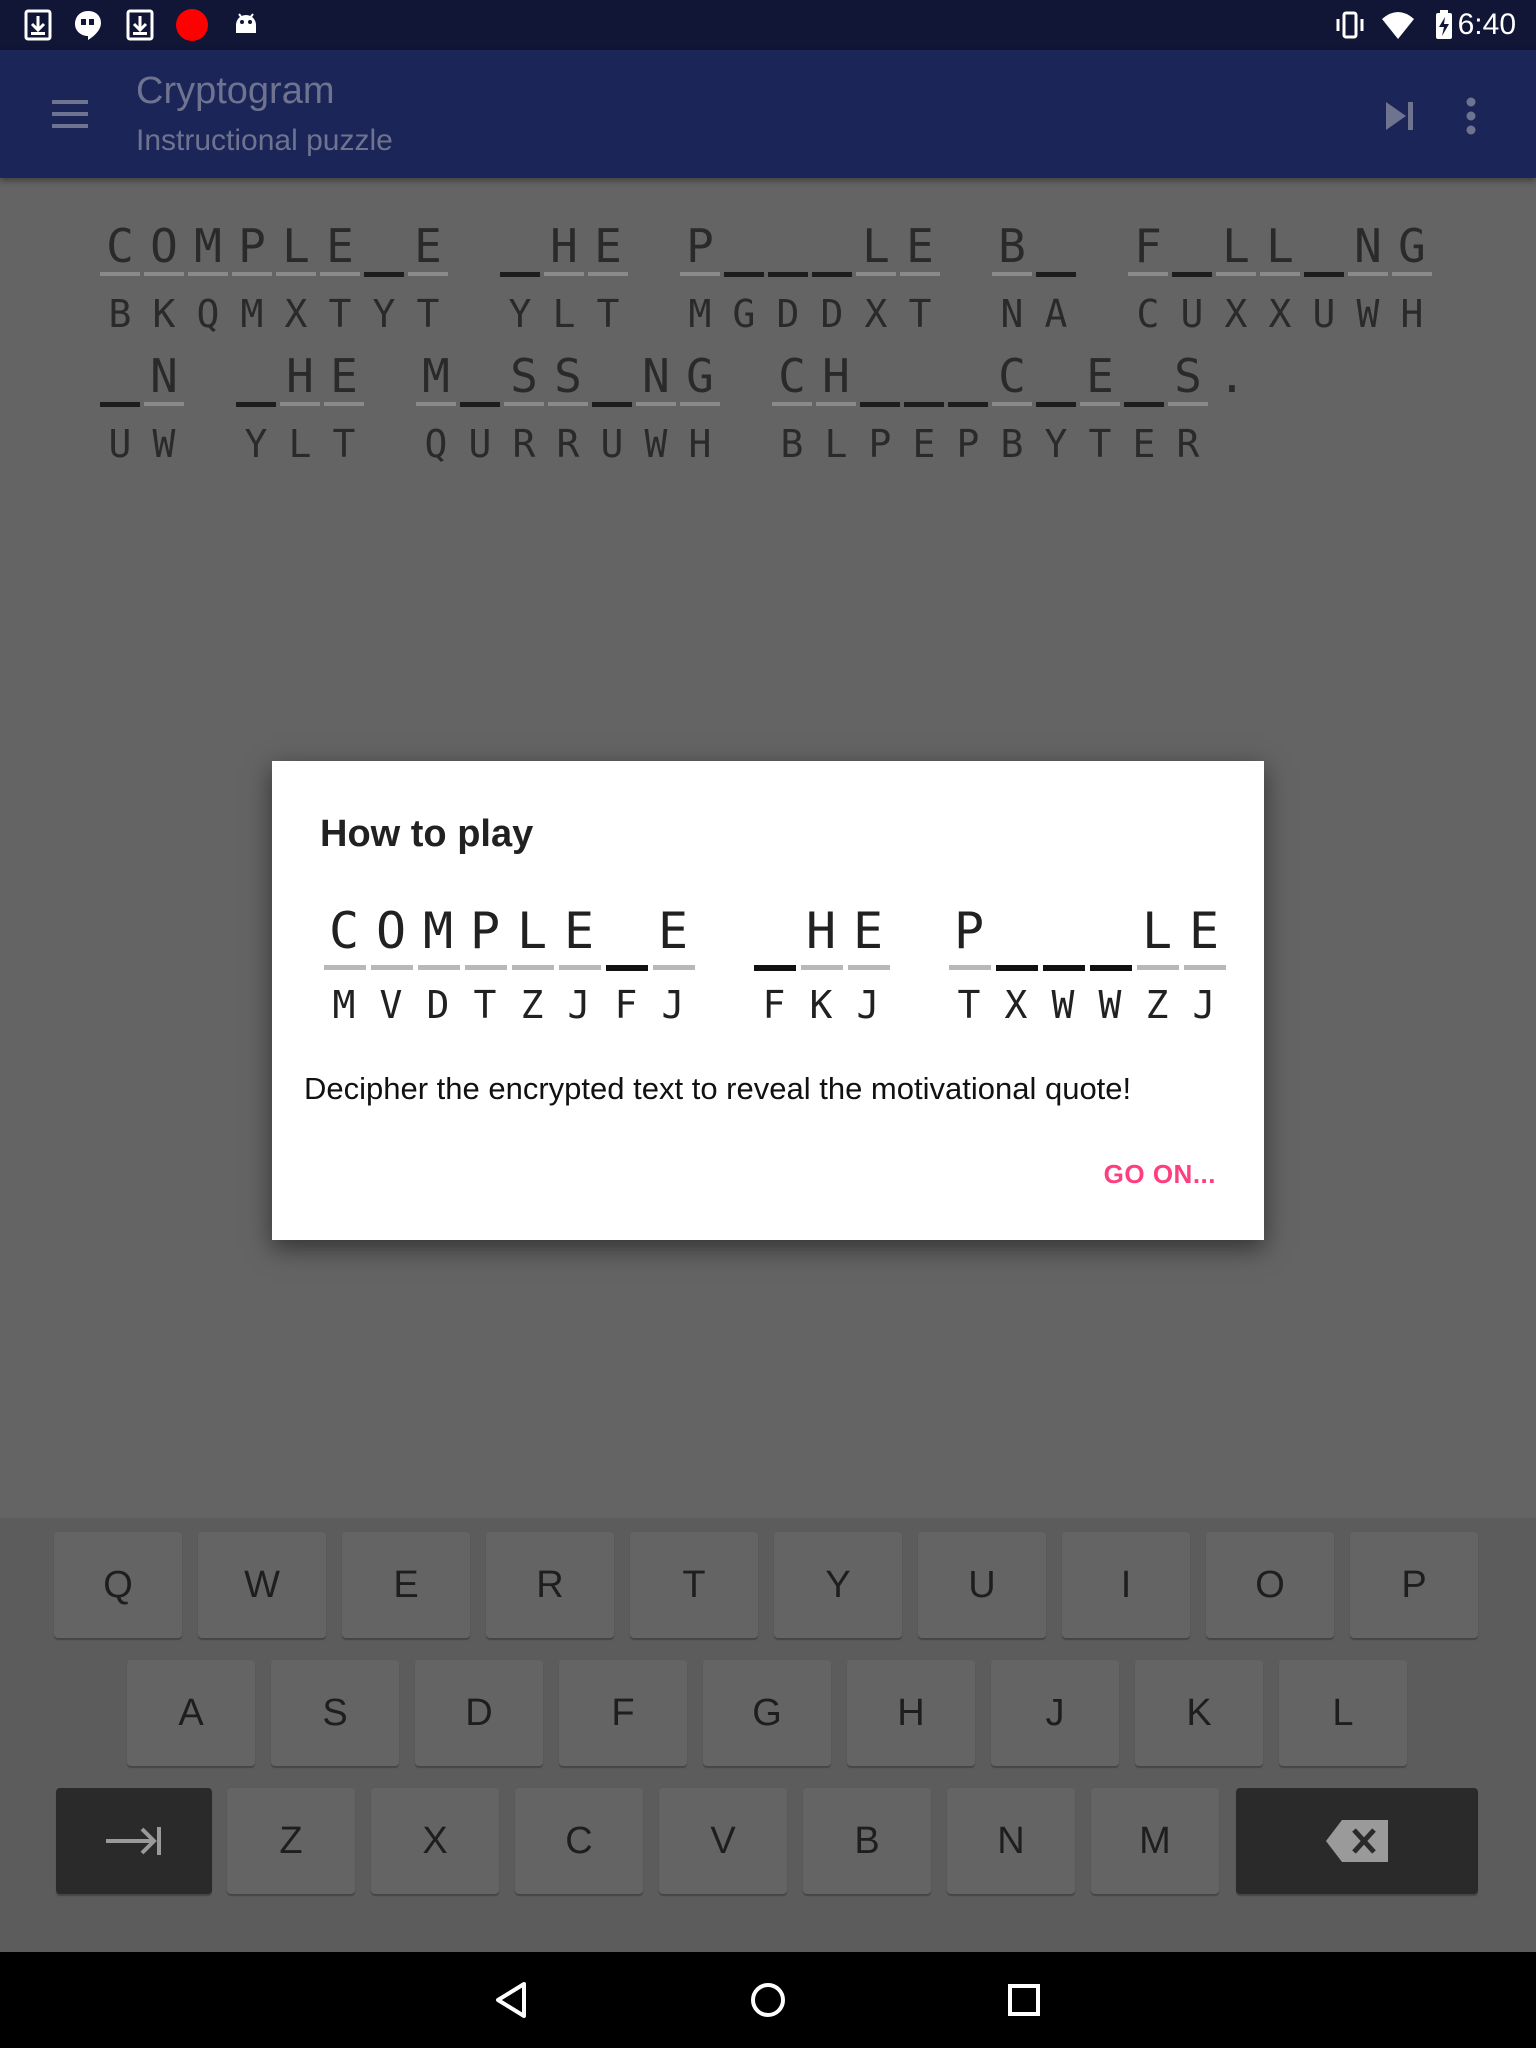 The height and width of the screenshot is (2048, 1536). Describe the element at coordinates (134, 1841) in the screenshot. I see `tab-key` at that location.